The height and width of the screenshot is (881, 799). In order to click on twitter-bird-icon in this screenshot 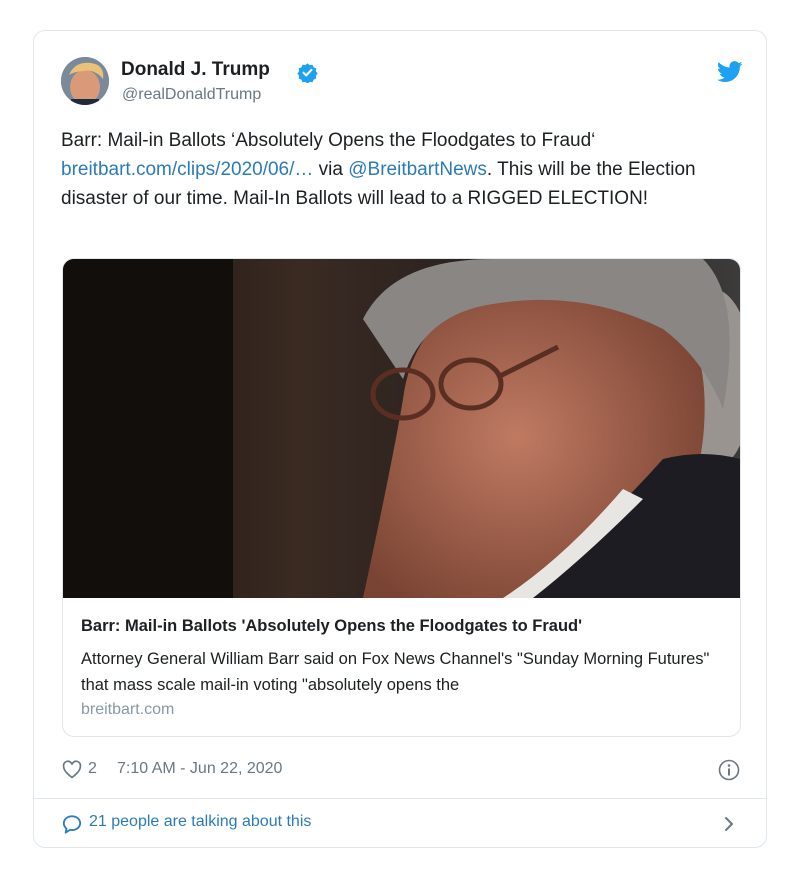, I will do `click(730, 72)`.